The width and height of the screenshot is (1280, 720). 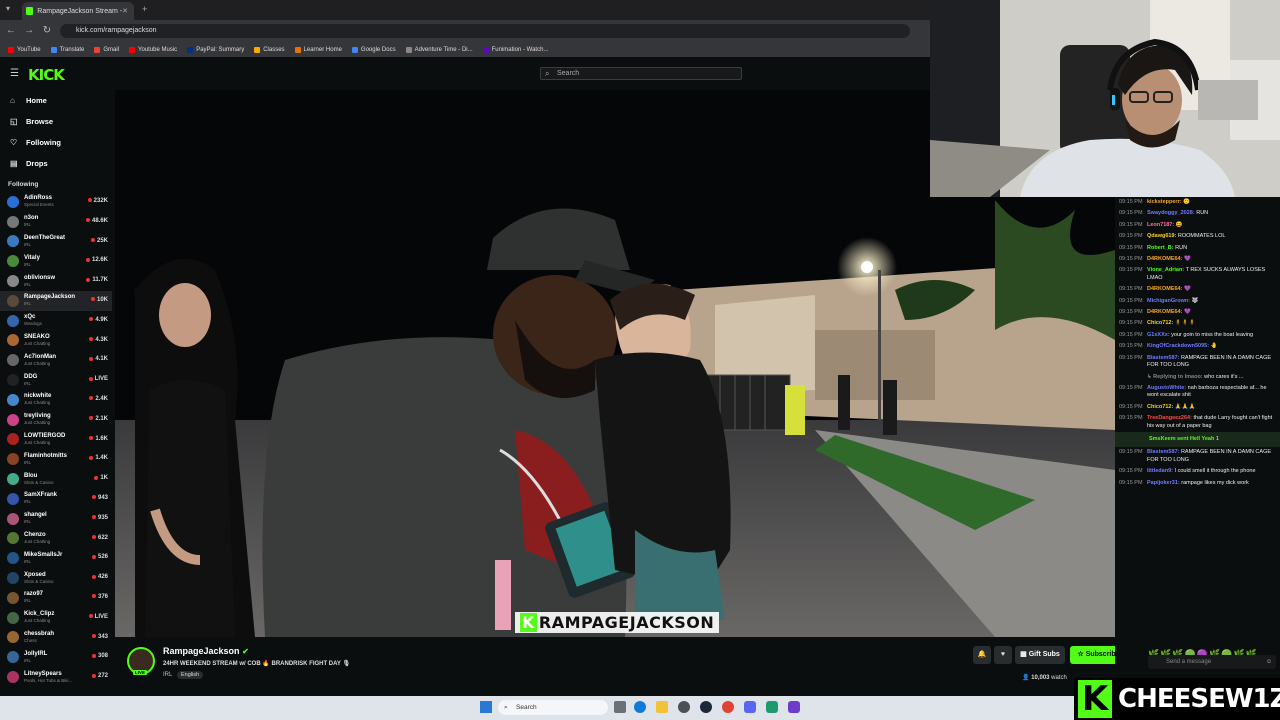 I want to click on chat-username: MichiganGrown:, so click(x=1168, y=301).